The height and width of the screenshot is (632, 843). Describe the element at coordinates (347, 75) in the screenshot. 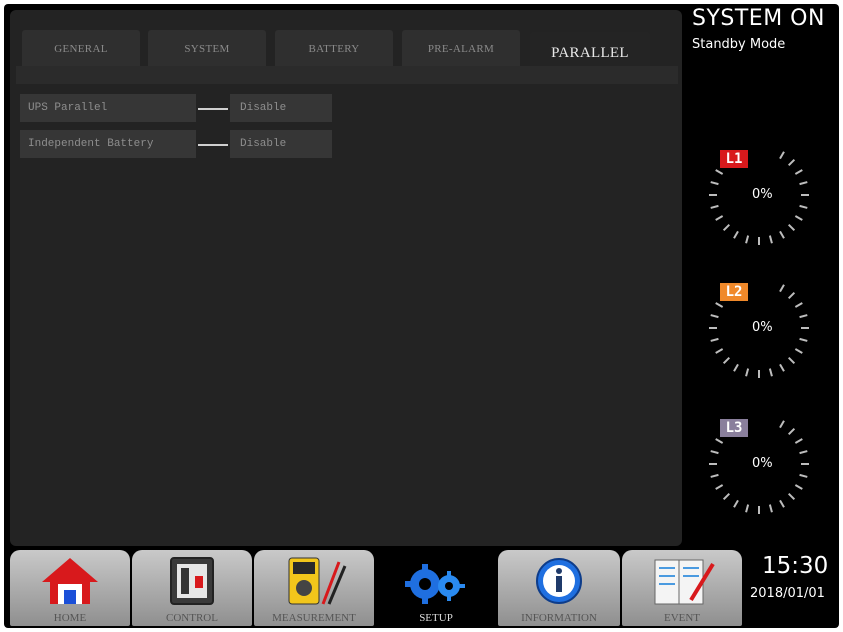

I see `tab-content-header` at that location.